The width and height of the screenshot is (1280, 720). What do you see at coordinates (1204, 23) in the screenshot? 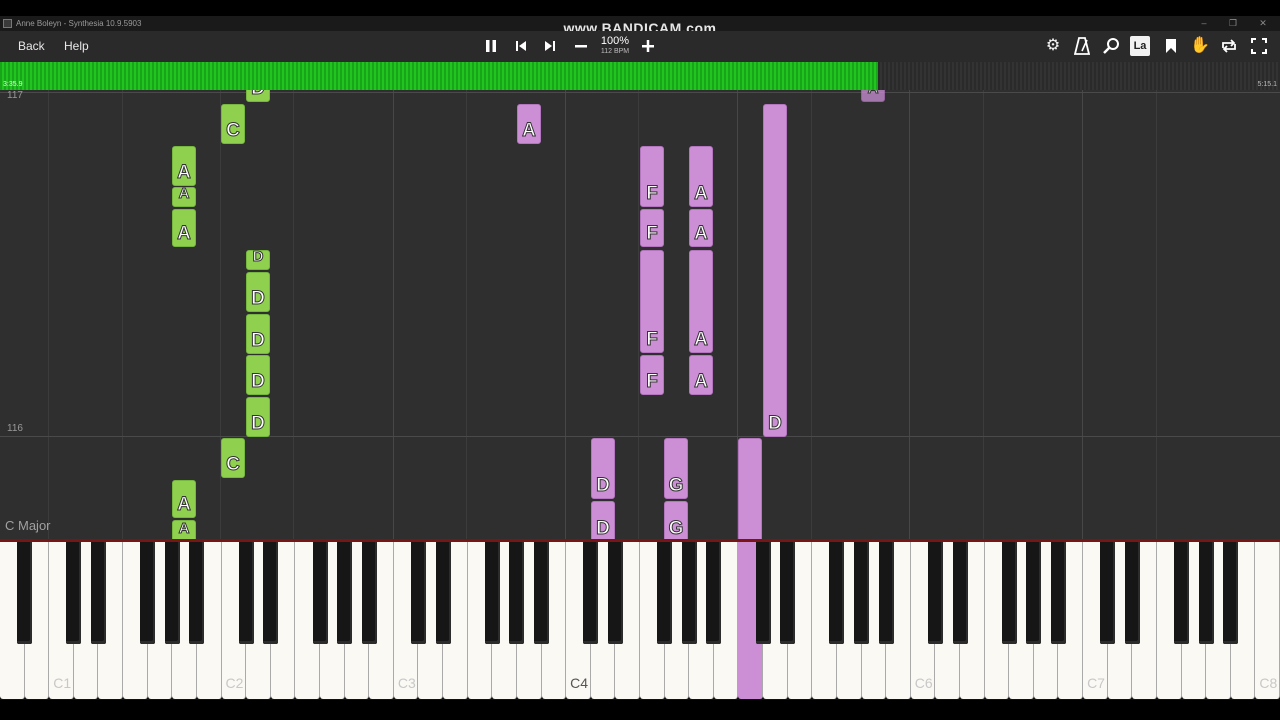
I see `minimize-icon: –` at bounding box center [1204, 23].